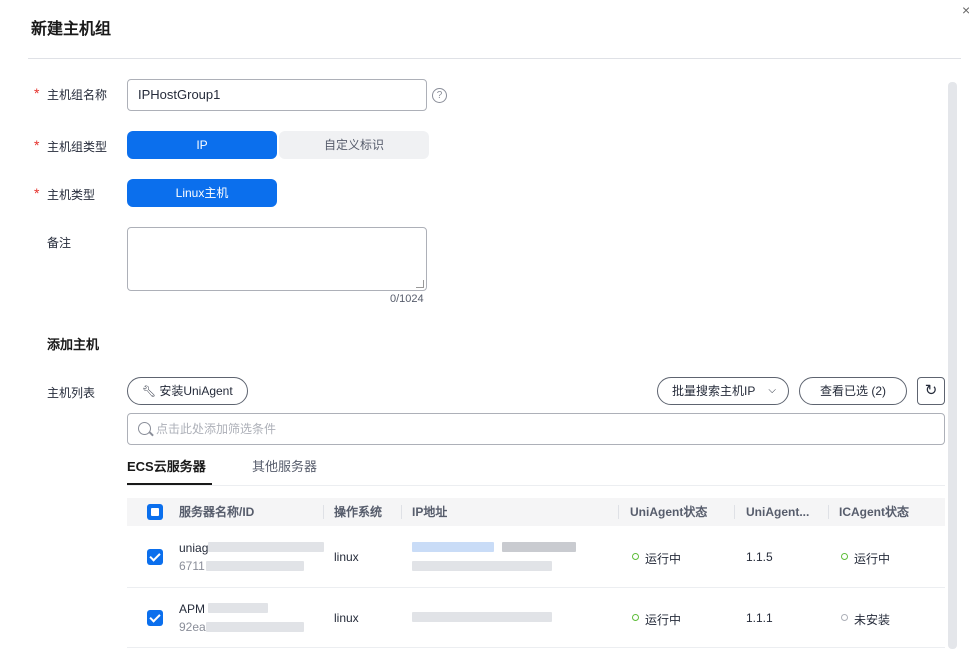  I want to click on group-type-custom-option: 自定义标识, so click(354, 145).